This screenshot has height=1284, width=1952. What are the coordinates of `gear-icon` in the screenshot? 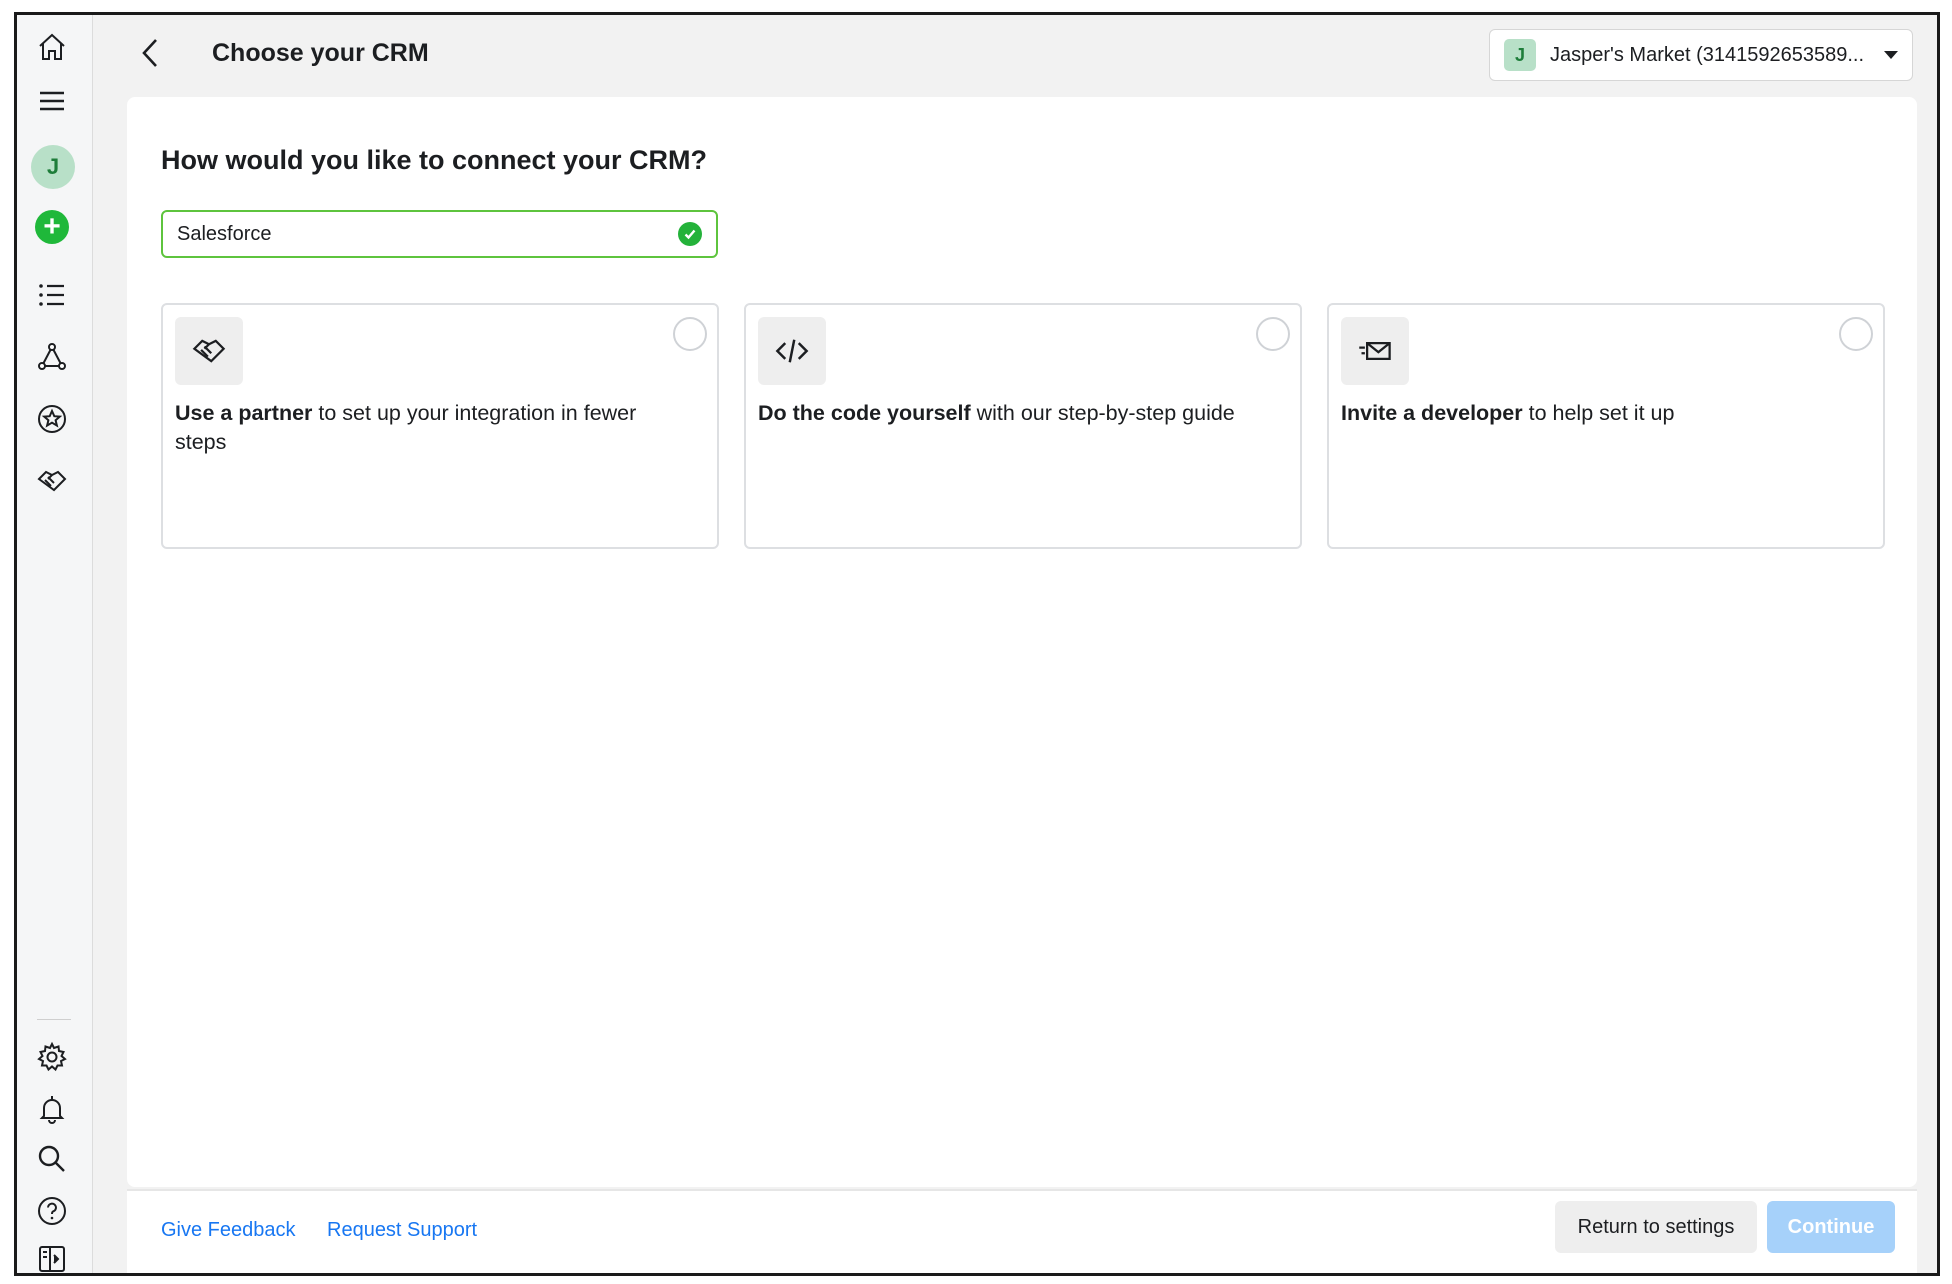 It's located at (52, 1057).